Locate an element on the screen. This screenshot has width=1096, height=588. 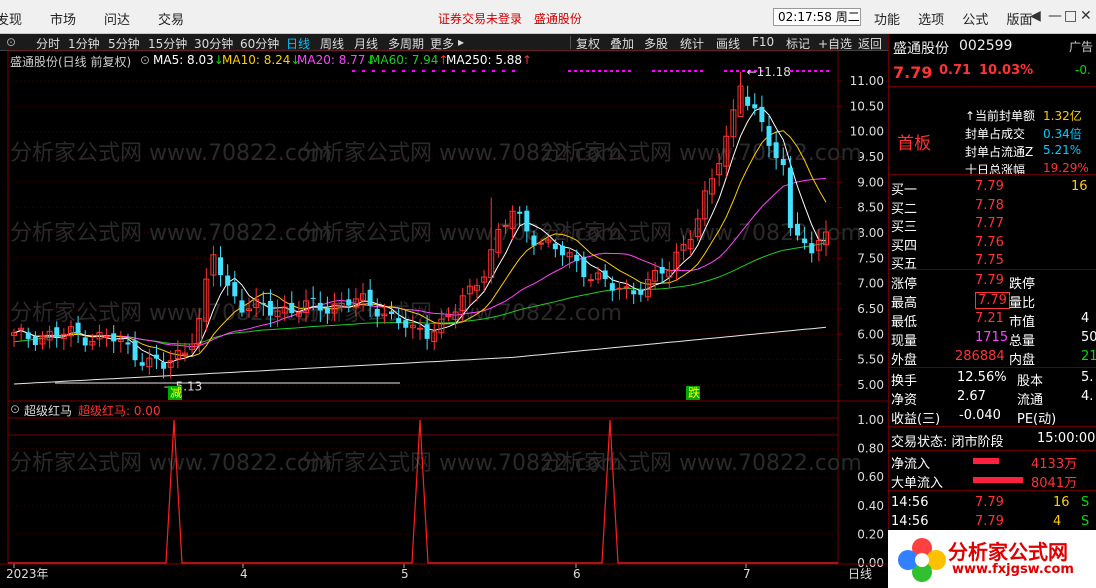
trade-status-row: 交易状态: 闭市阶段 15:00:00 is located at coordinates (992, 440).